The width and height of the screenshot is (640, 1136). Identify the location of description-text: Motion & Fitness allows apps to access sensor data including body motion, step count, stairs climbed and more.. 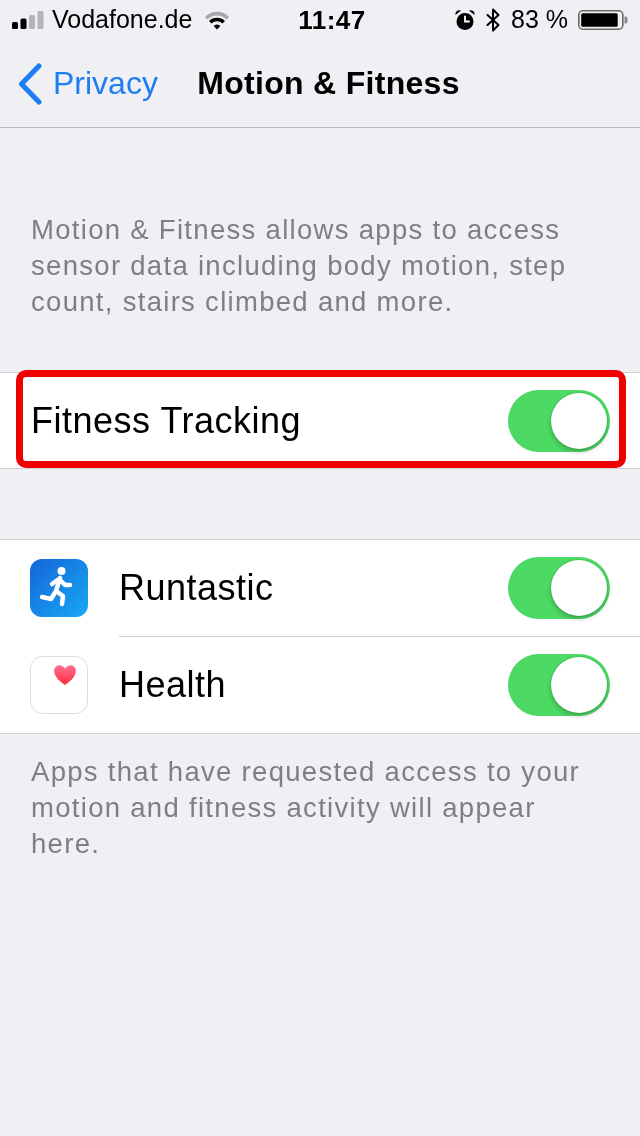
(299, 266).